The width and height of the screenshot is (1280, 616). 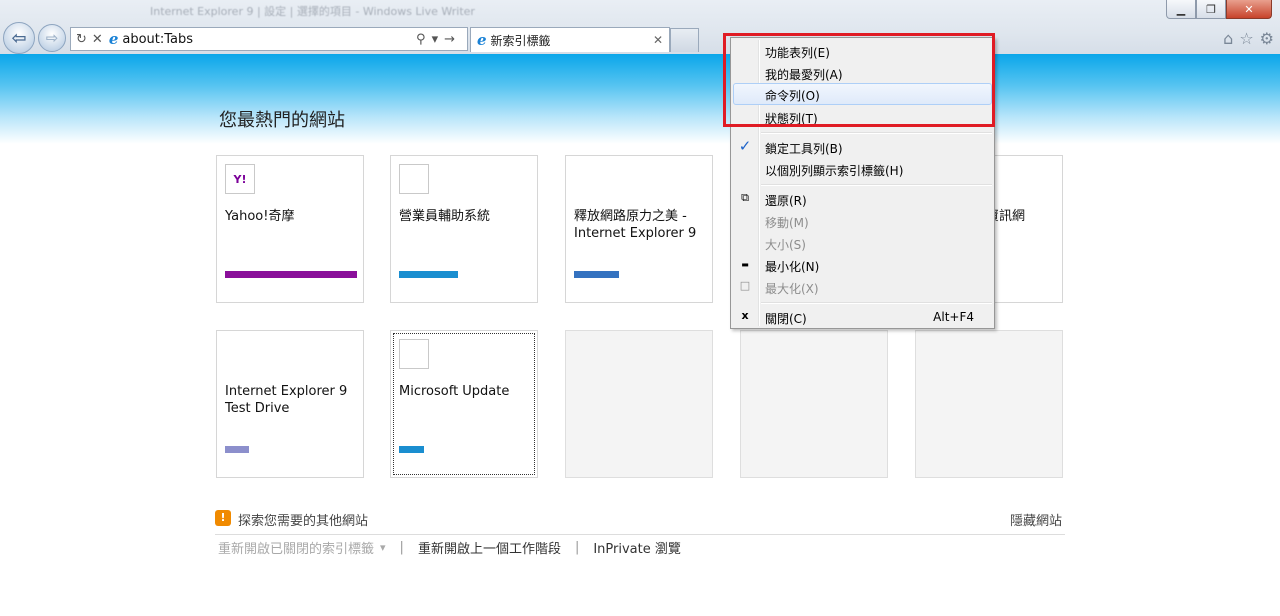 What do you see at coordinates (464, 404) in the screenshot?
I see `site-tile-microsoft-update: Microsoft Update` at bounding box center [464, 404].